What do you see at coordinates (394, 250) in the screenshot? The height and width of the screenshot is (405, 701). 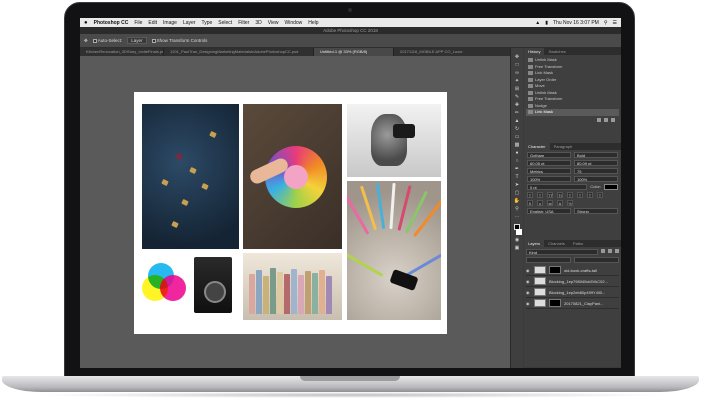 I see `photo-colored-pencils` at bounding box center [394, 250].